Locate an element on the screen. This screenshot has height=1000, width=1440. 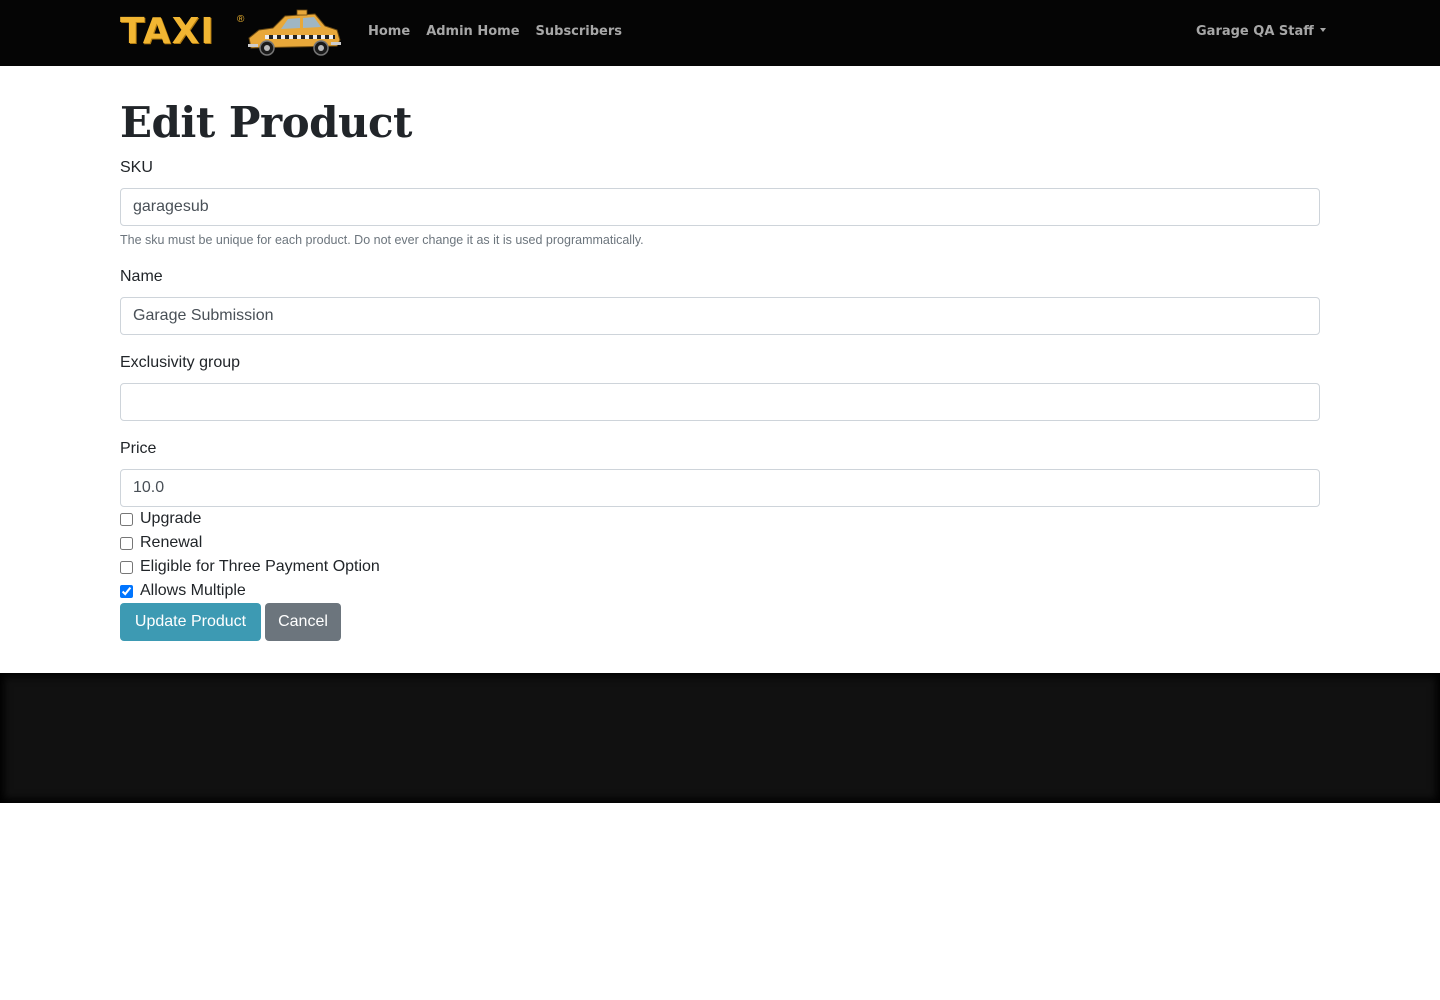
three-payment-checkbox-label: Eligible for Three Payment Option is located at coordinates (260, 567).